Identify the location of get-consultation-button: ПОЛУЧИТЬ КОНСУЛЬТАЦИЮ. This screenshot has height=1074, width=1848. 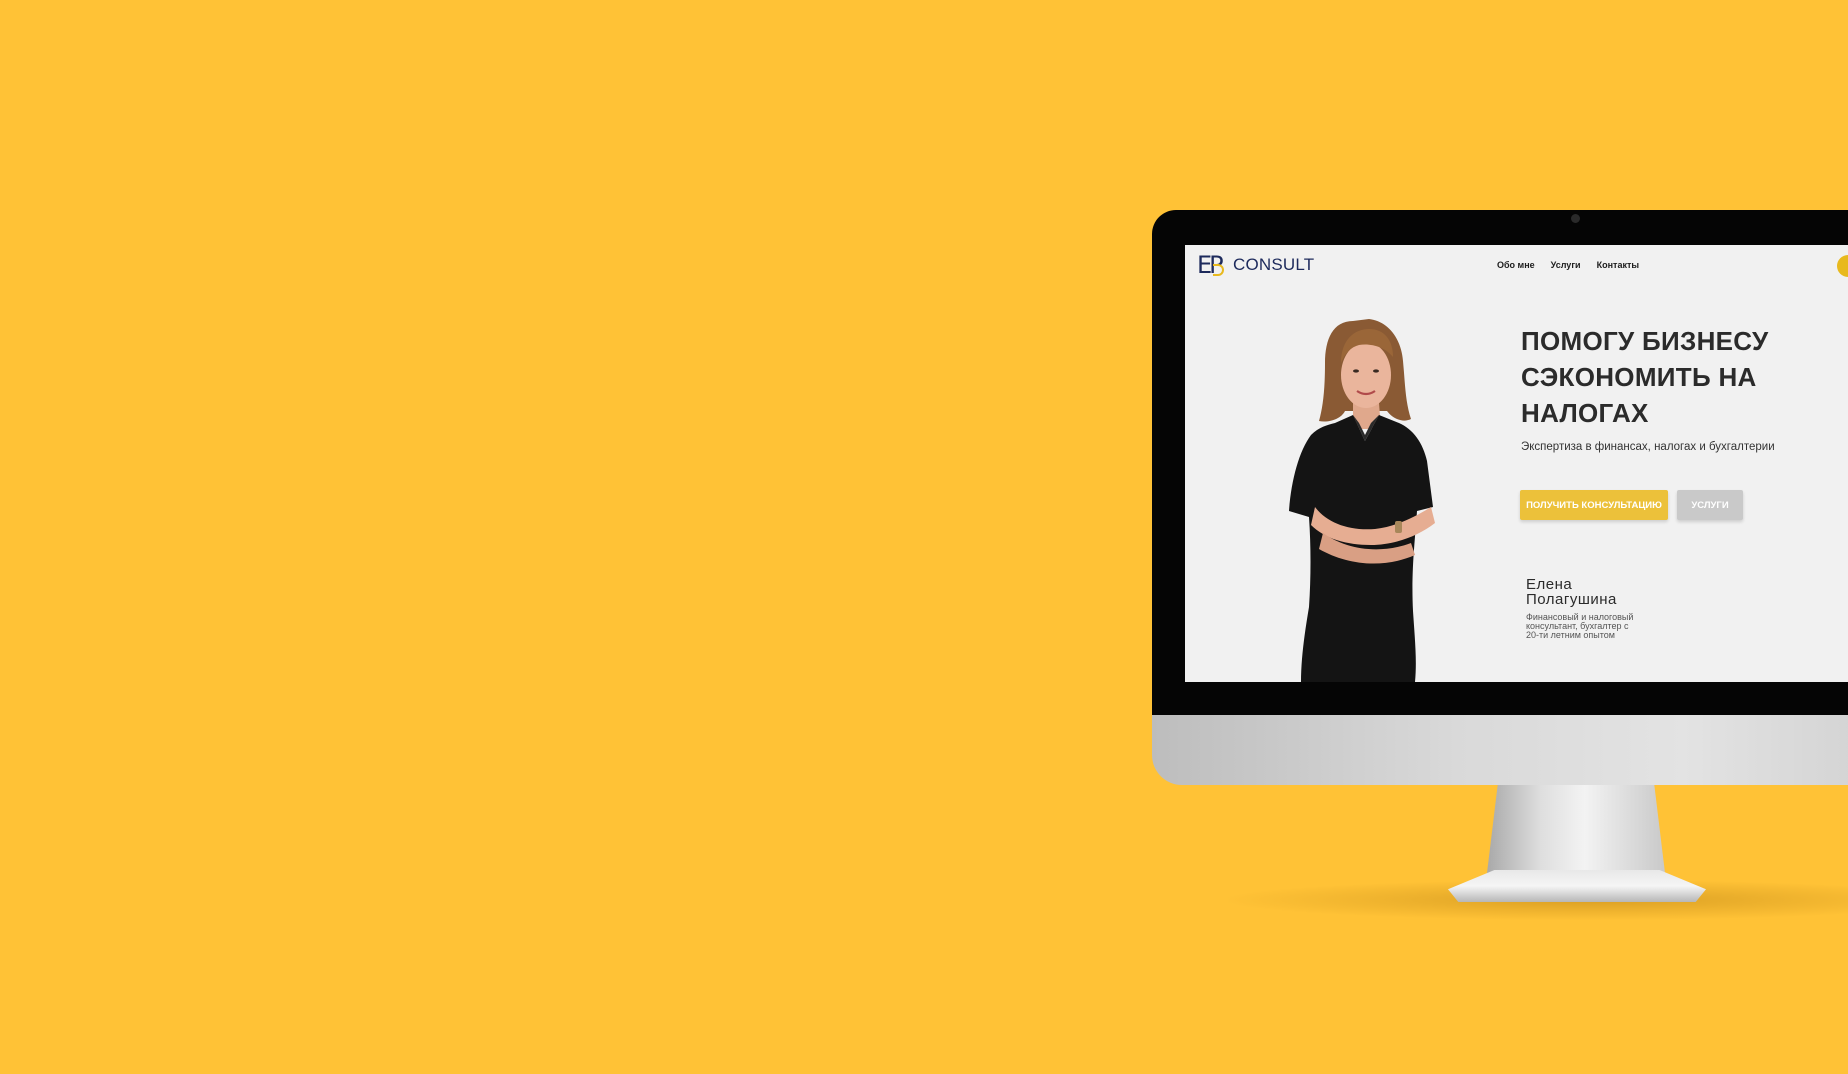
(1594, 505).